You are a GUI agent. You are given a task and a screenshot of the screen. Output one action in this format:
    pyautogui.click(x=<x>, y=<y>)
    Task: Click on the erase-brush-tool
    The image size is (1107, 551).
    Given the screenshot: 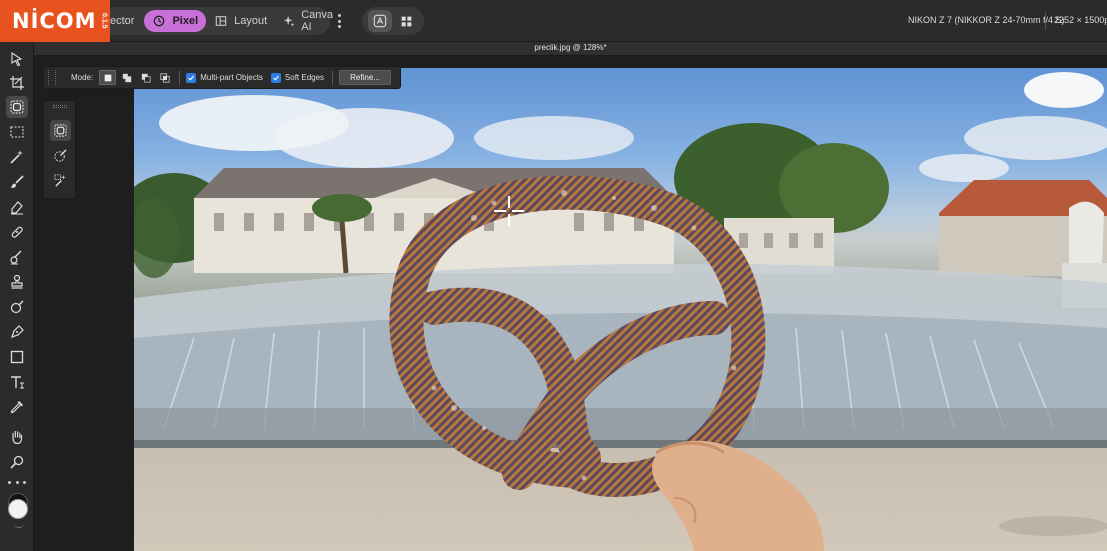 What is the action you would take?
    pyautogui.click(x=17, y=207)
    